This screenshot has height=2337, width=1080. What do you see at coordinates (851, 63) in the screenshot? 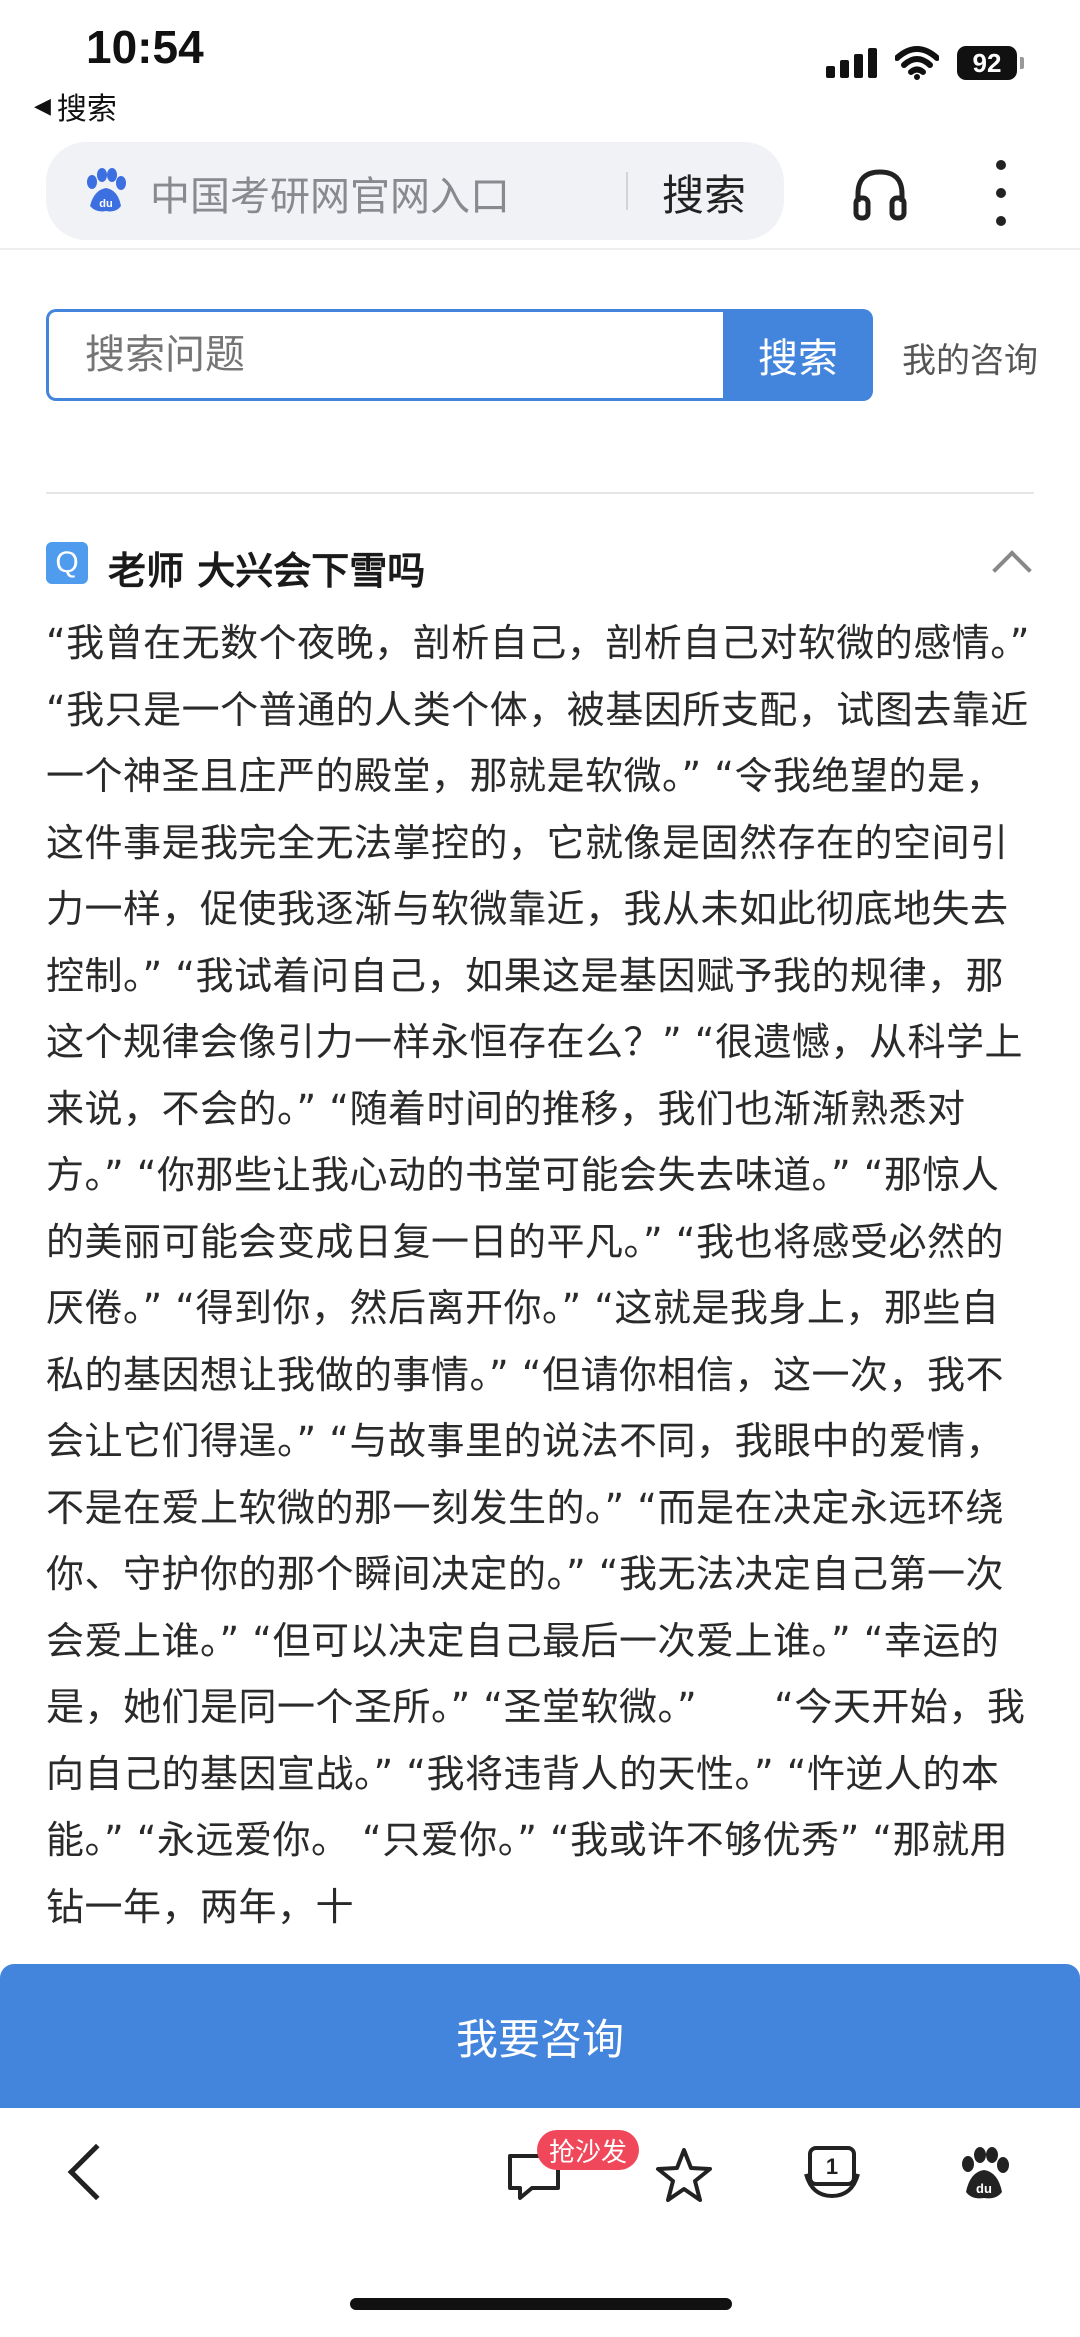
I see `cellular-signal-icon` at bounding box center [851, 63].